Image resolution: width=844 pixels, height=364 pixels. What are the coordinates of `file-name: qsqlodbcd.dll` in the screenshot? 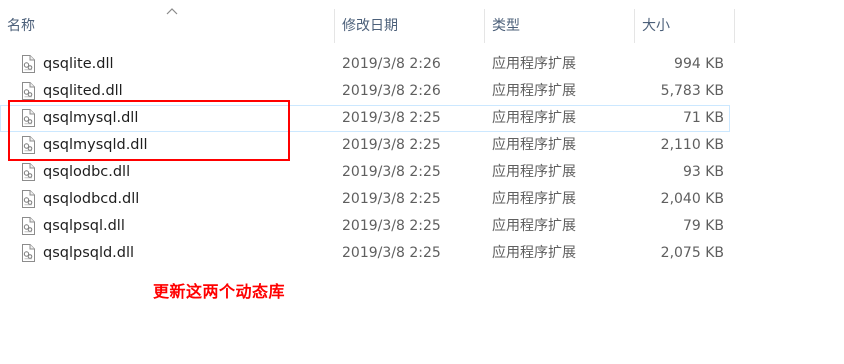 It's located at (91, 199).